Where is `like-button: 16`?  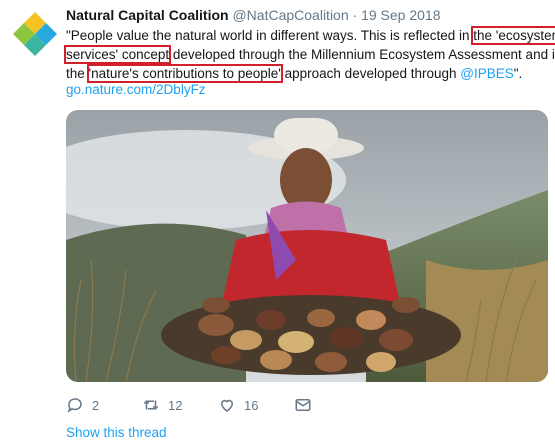
like-button: 16 is located at coordinates (256, 405).